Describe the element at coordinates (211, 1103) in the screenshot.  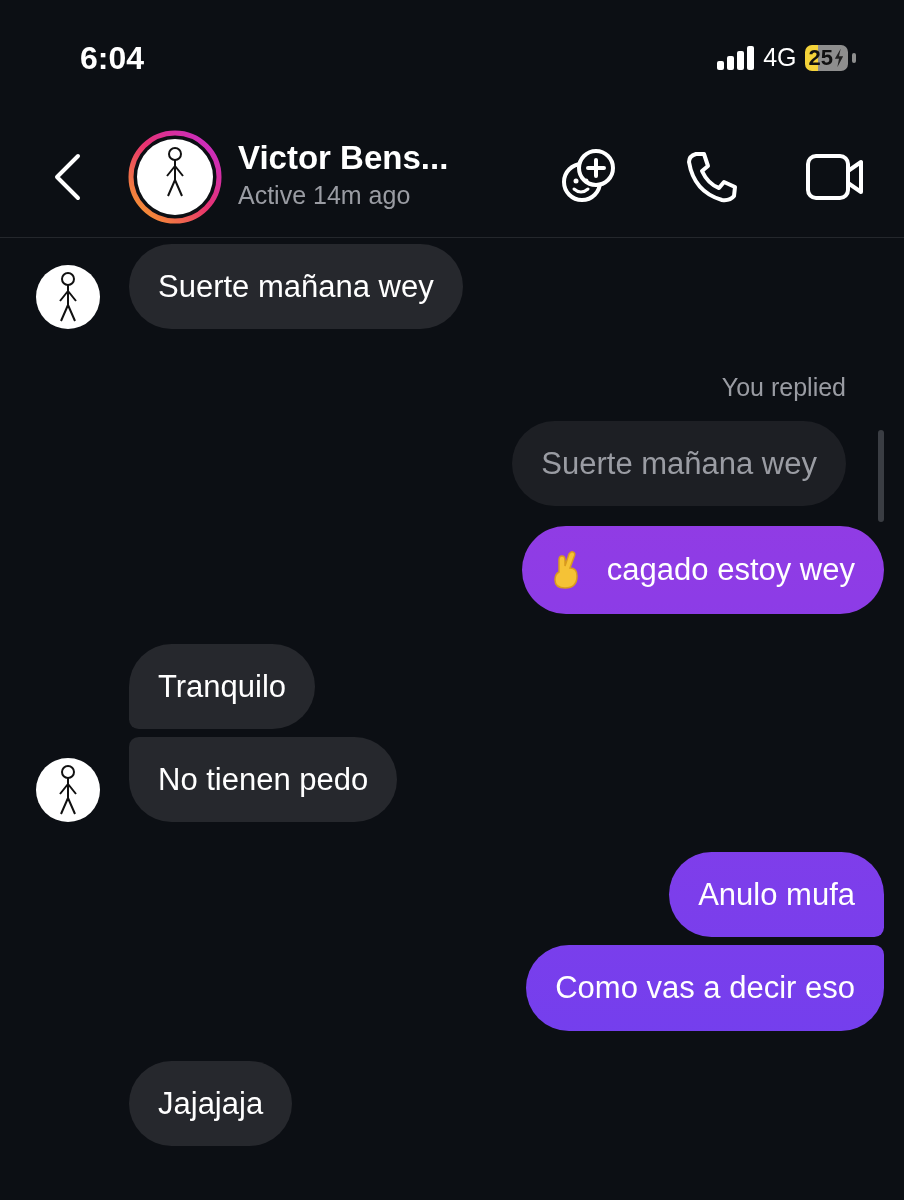
I see `message-bubble: Jajajaja` at that location.